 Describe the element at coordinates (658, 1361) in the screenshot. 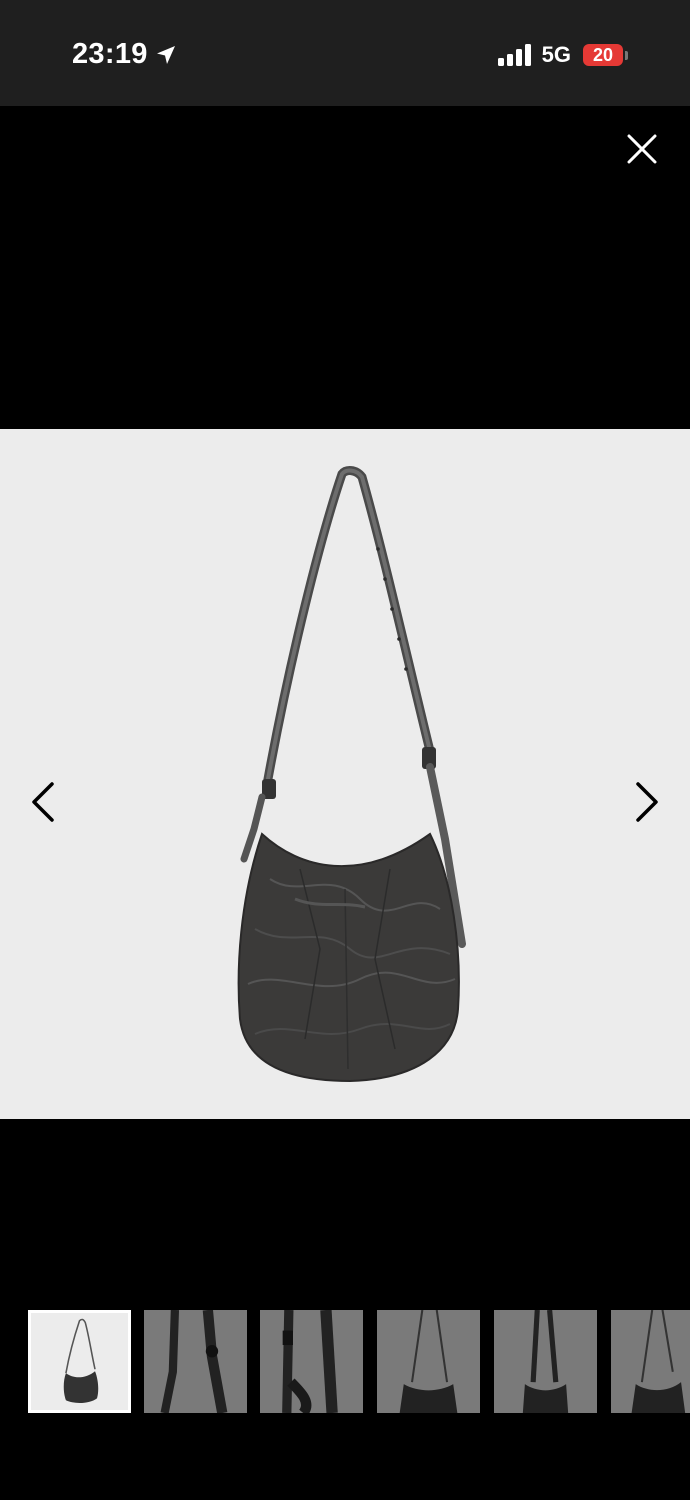

I see `thumbnail-bag-angle-image` at that location.